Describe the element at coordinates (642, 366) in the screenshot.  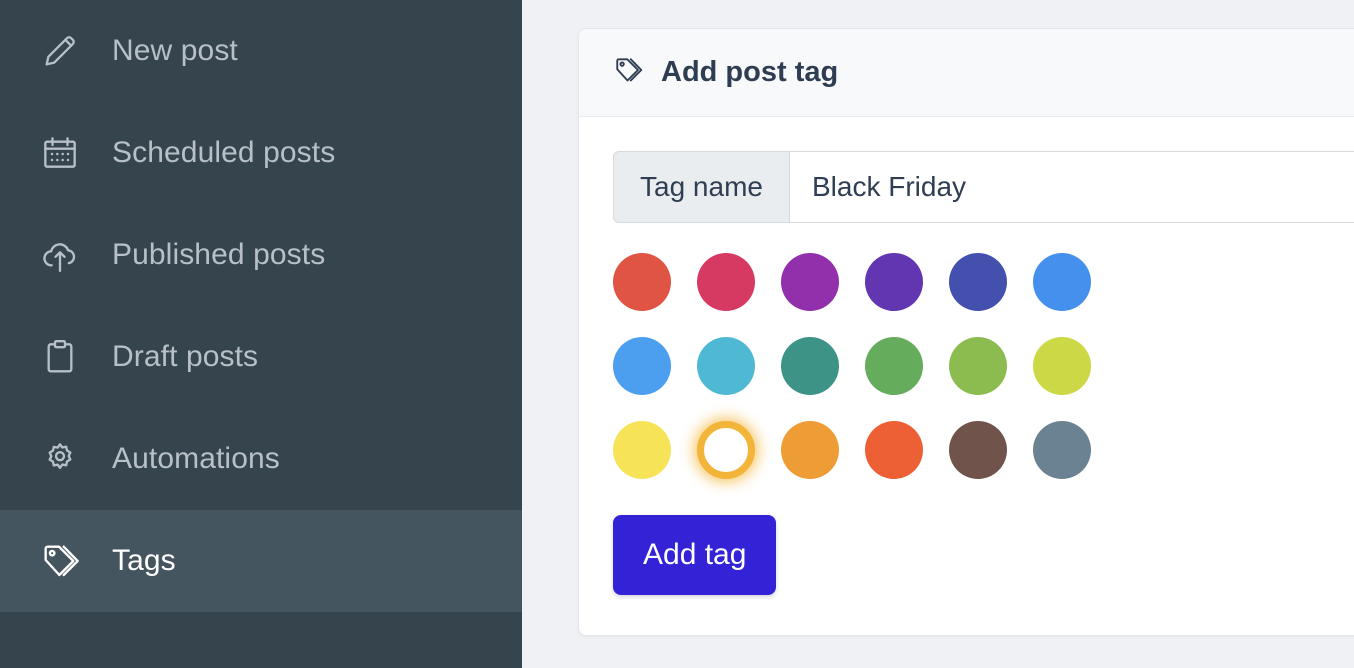
I see `color-swatch-light-blue` at that location.